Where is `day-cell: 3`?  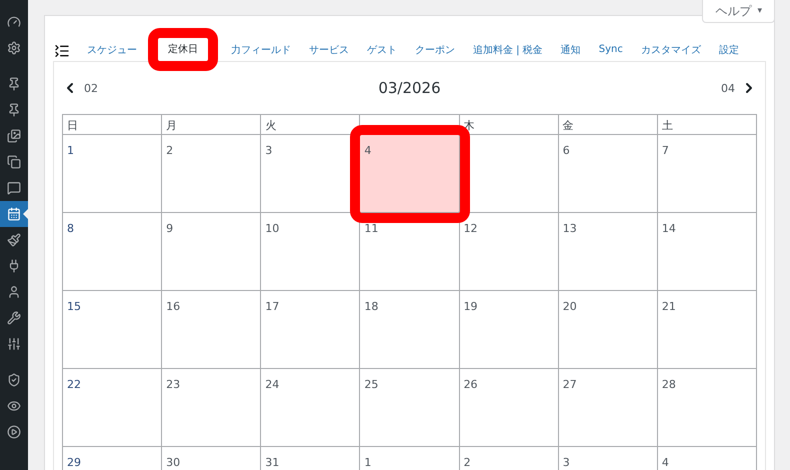
day-cell: 3 is located at coordinates (608, 458).